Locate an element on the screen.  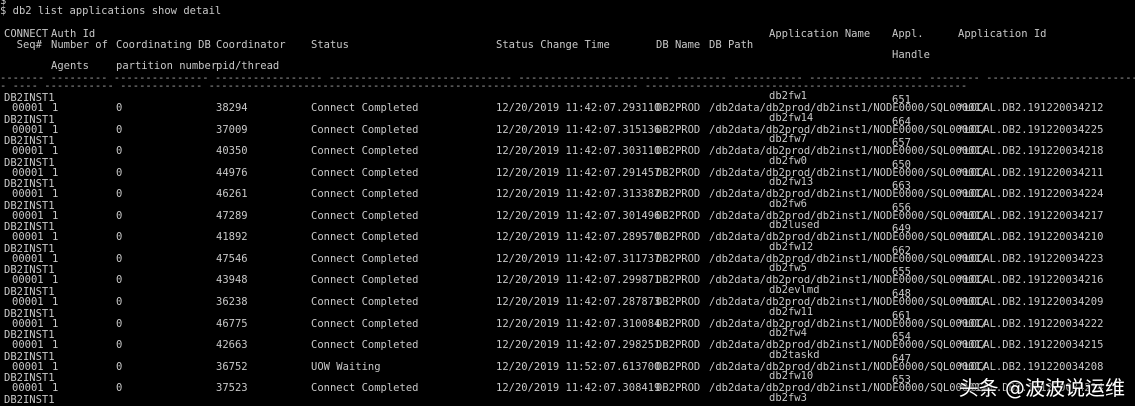
header-seq: Seq# is located at coordinates (23, 45).